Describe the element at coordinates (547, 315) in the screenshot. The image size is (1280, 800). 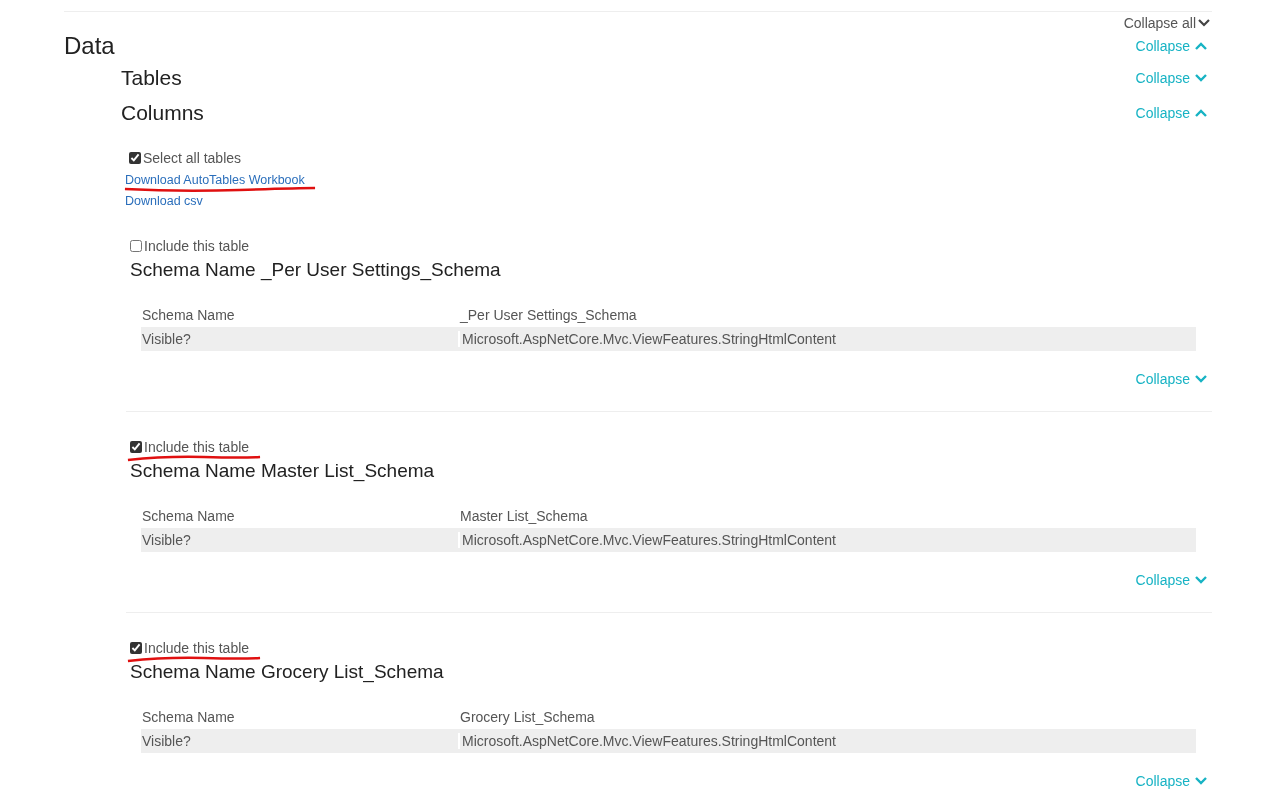
I see `table-cell: _Per User Settings_Schema` at that location.